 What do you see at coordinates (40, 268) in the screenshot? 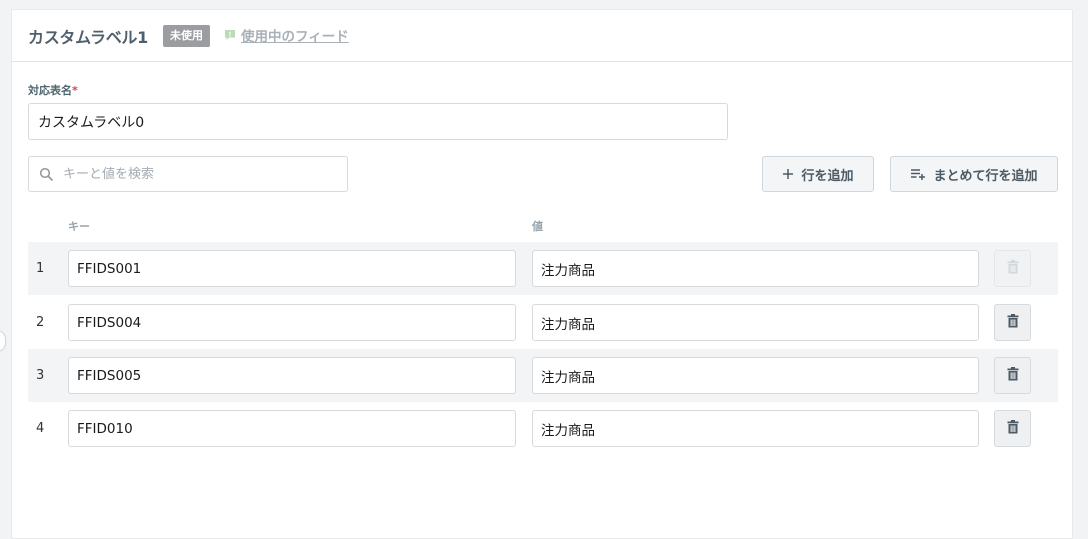
I see `row-number: 1` at bounding box center [40, 268].